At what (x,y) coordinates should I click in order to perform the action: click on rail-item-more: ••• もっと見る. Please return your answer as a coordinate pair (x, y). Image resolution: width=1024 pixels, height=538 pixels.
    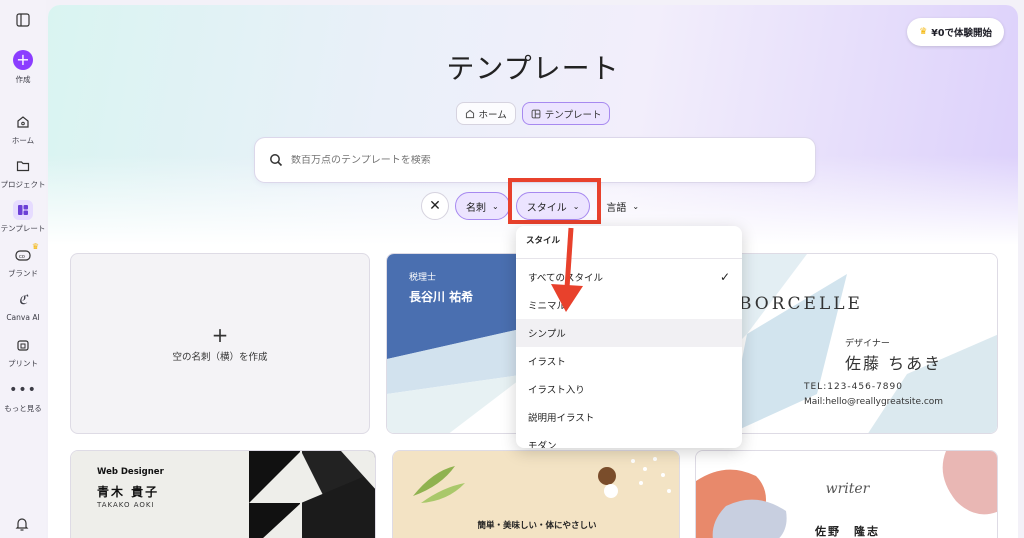
    Looking at the image, I should click on (23, 397).